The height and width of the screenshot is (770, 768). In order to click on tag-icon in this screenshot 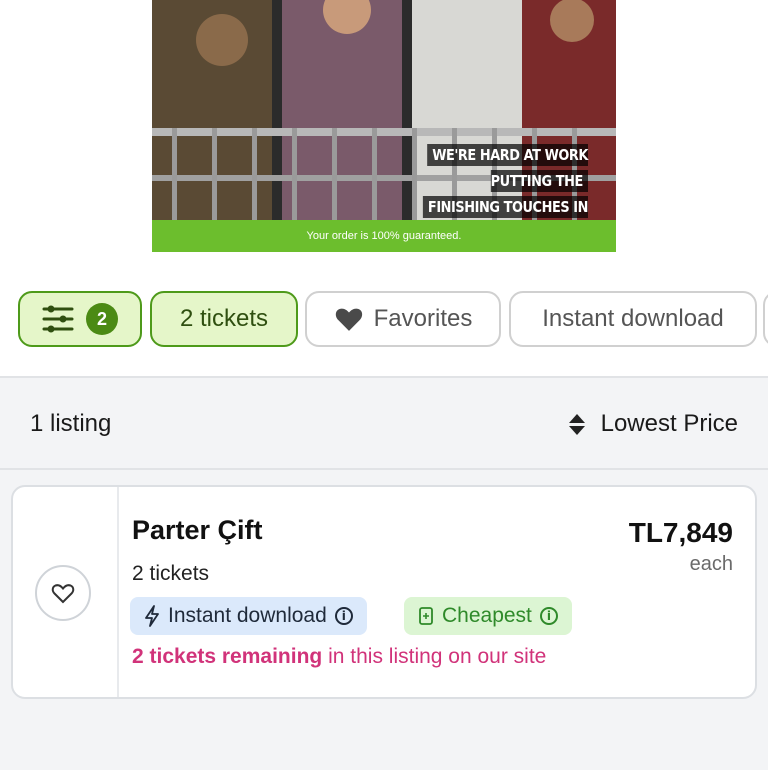, I will do `click(426, 616)`.